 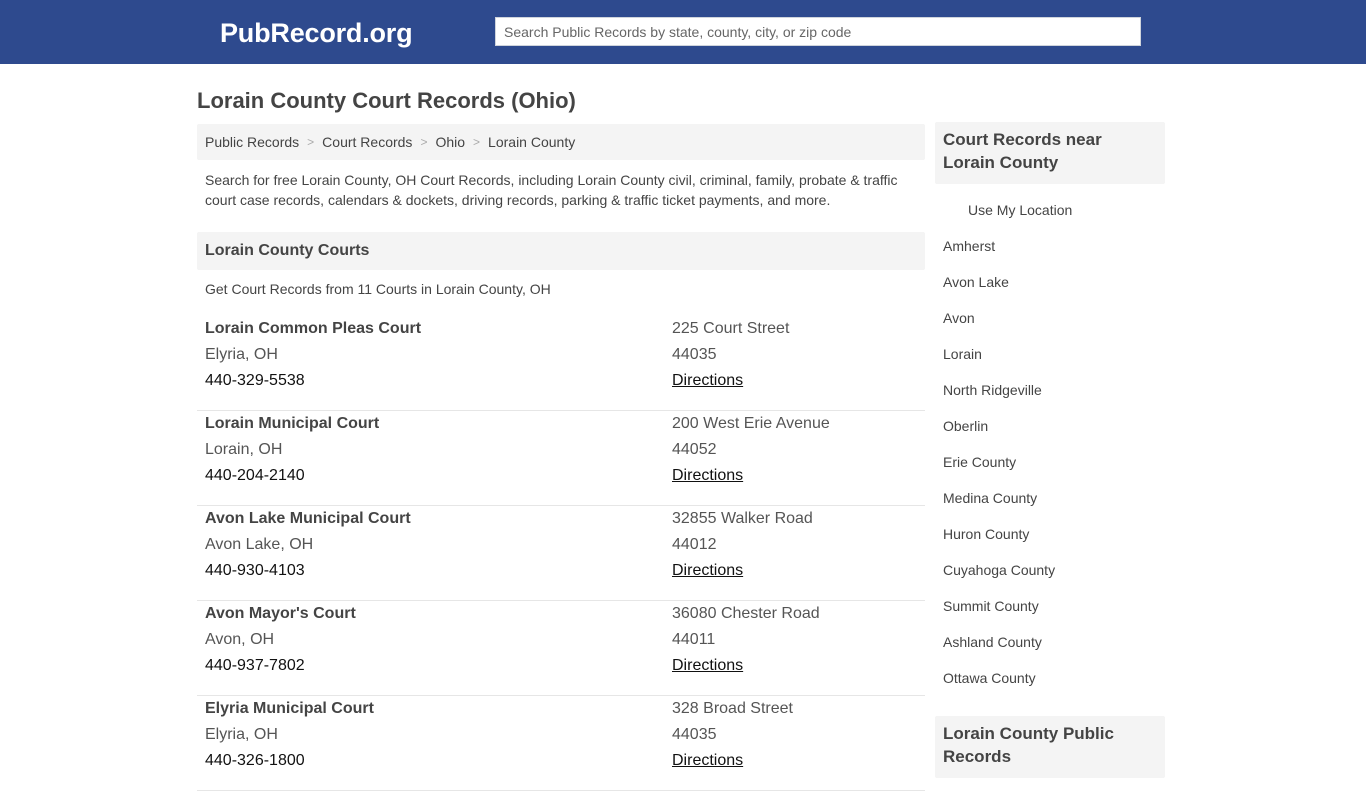 I want to click on court-phone: 440-204-2140, so click(x=255, y=476).